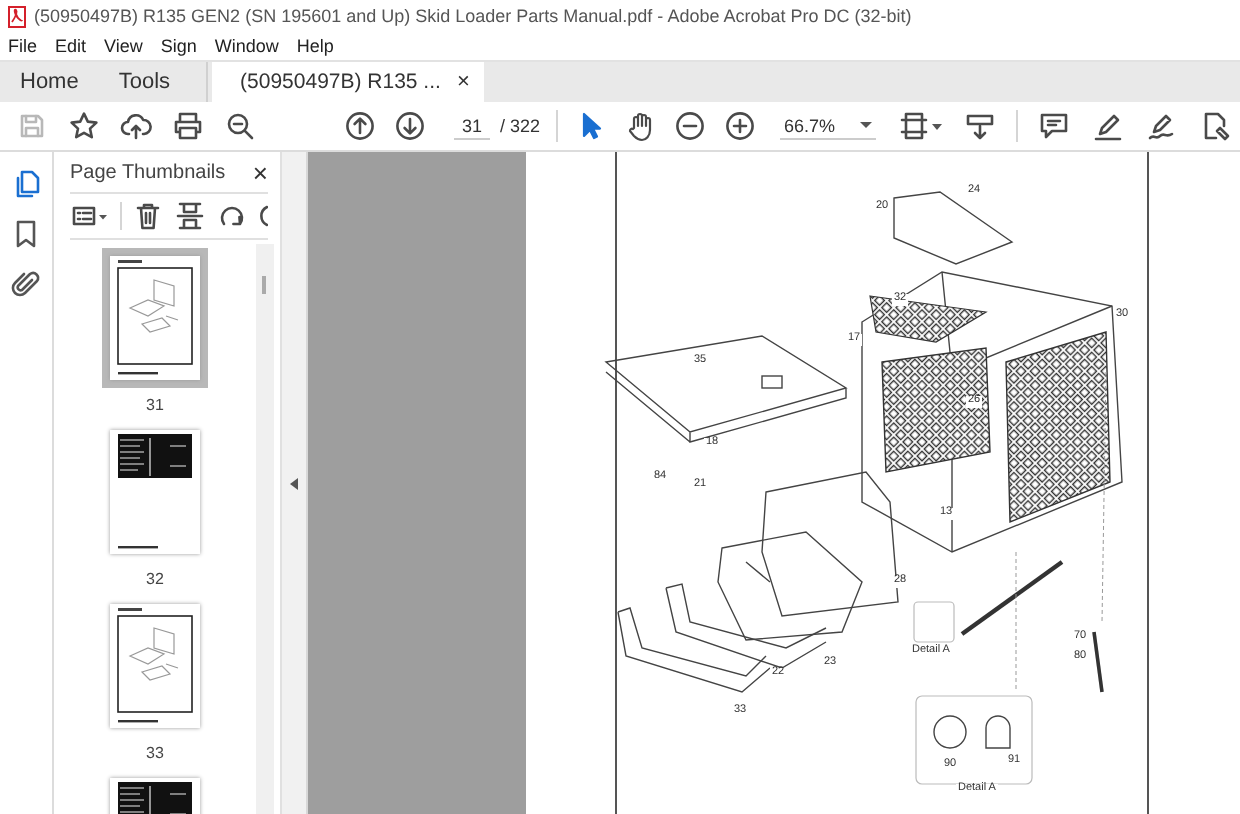  What do you see at coordinates (155, 405) in the screenshot?
I see `thumbnail-page-number: 31` at bounding box center [155, 405].